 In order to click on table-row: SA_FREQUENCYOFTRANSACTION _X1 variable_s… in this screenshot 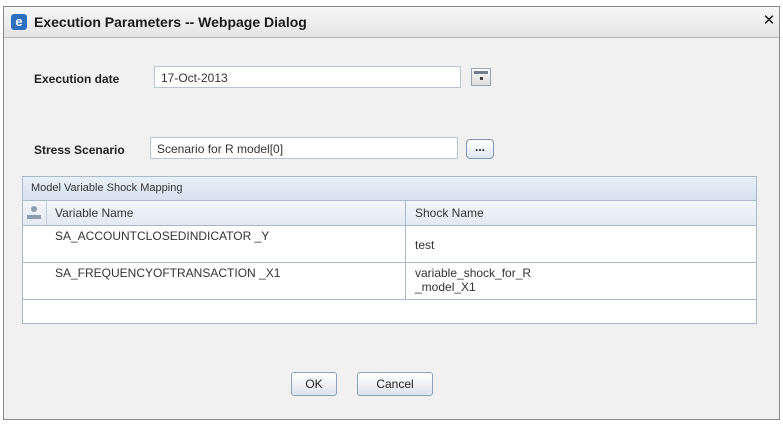, I will do `click(389, 281)`.